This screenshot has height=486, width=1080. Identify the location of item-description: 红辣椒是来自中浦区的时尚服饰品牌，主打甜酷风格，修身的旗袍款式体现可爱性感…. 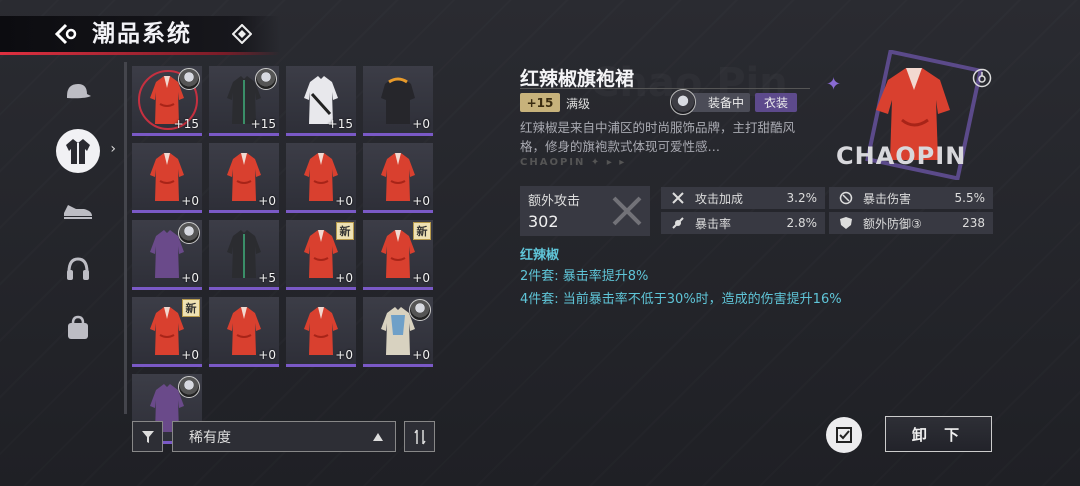
(658, 137).